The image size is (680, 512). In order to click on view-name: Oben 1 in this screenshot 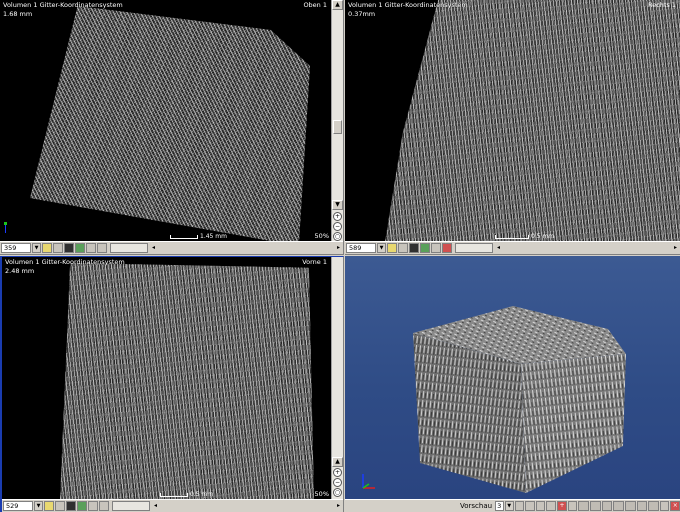, I will do `click(315, 5)`.